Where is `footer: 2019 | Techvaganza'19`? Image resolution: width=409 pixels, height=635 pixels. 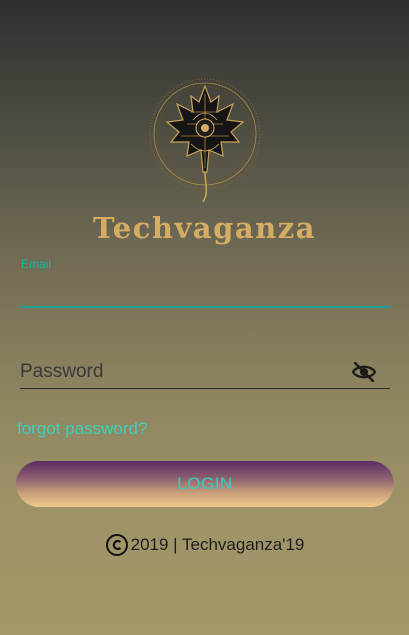 footer: 2019 | Techvaganza'19 is located at coordinates (204, 545).